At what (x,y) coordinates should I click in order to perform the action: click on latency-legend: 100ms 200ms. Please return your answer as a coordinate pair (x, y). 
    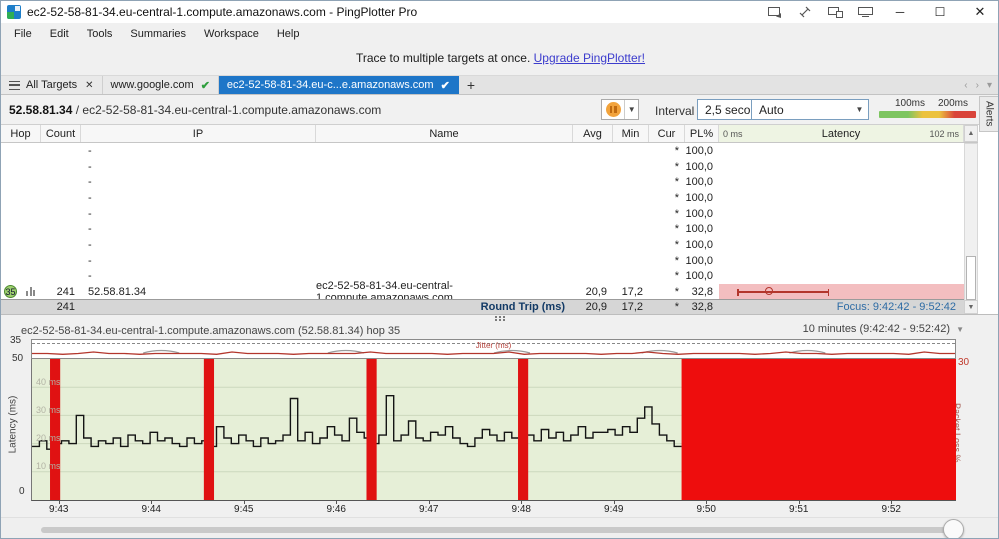
    Looking at the image, I should click on (927, 108).